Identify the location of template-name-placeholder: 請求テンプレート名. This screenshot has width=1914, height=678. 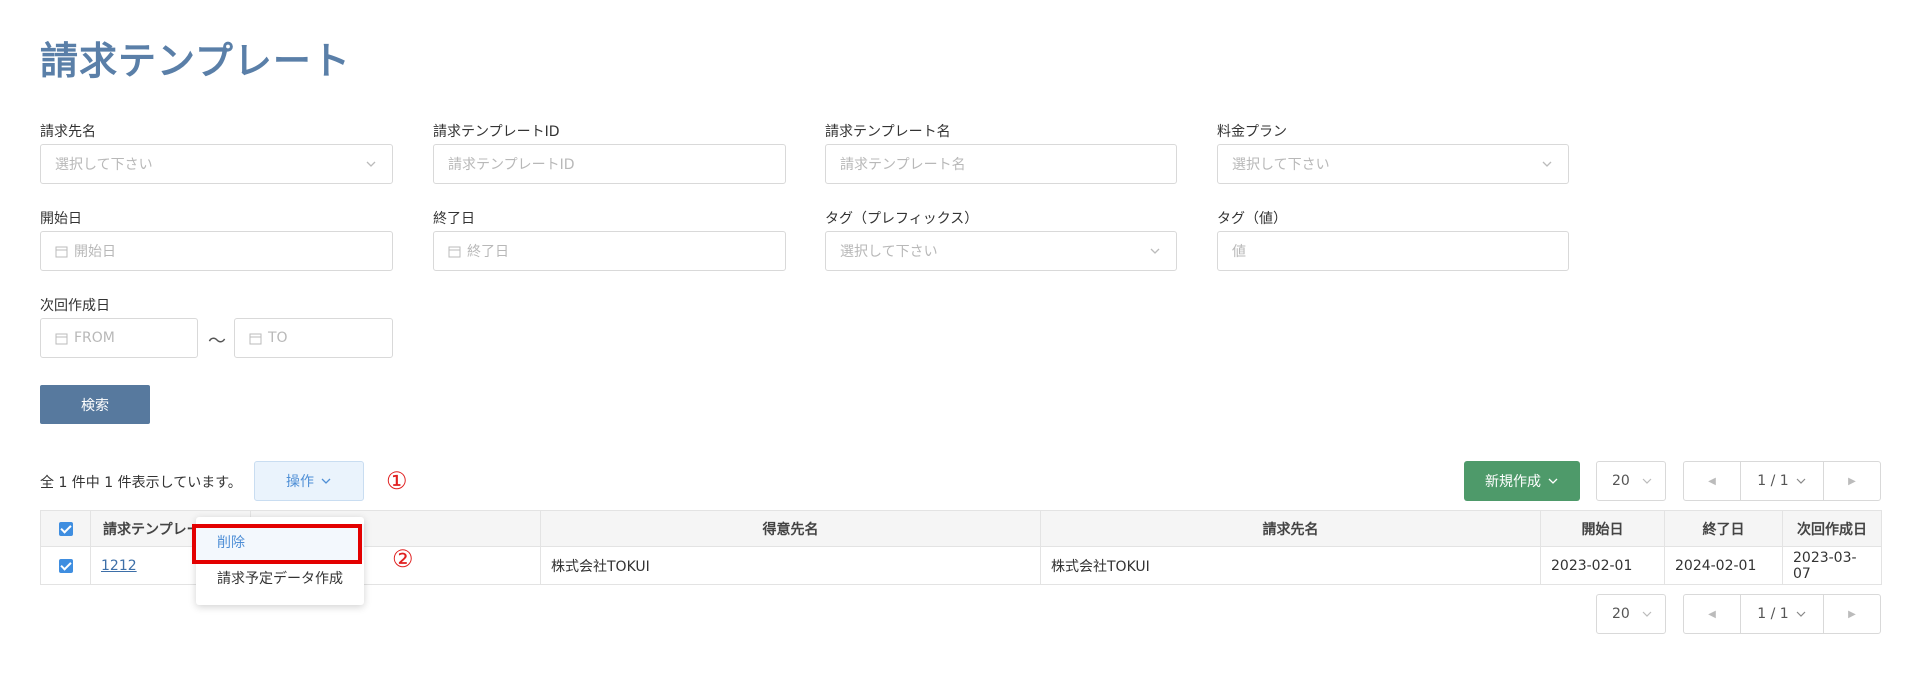
(903, 165).